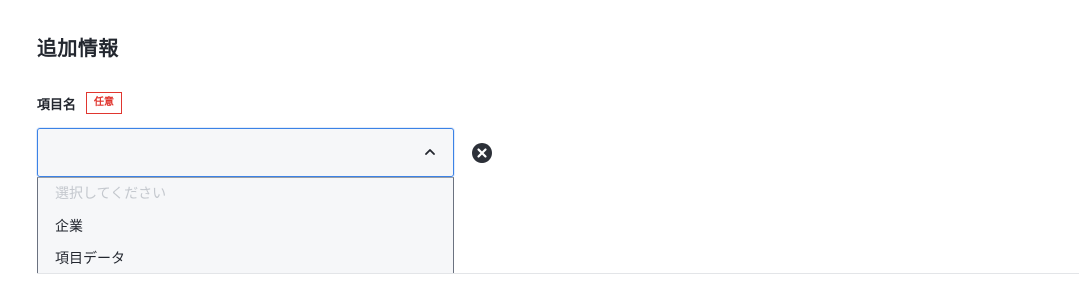 The width and height of the screenshot is (1079, 308). What do you see at coordinates (80, 103) in the screenshot?
I see `field-label-row: 項目名 任意` at bounding box center [80, 103].